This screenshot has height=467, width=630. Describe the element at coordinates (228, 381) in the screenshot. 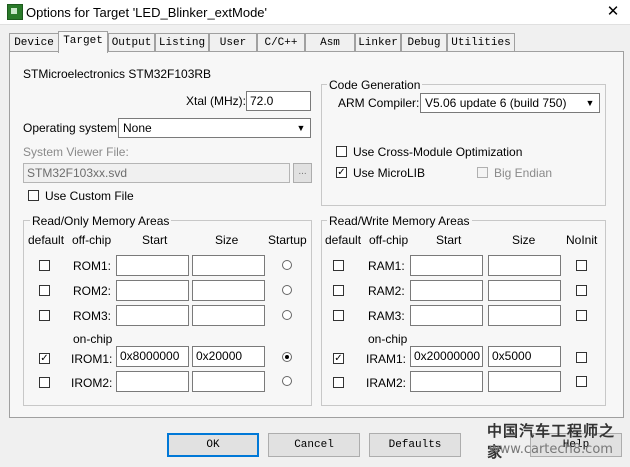

I see `irom2-size-input` at that location.